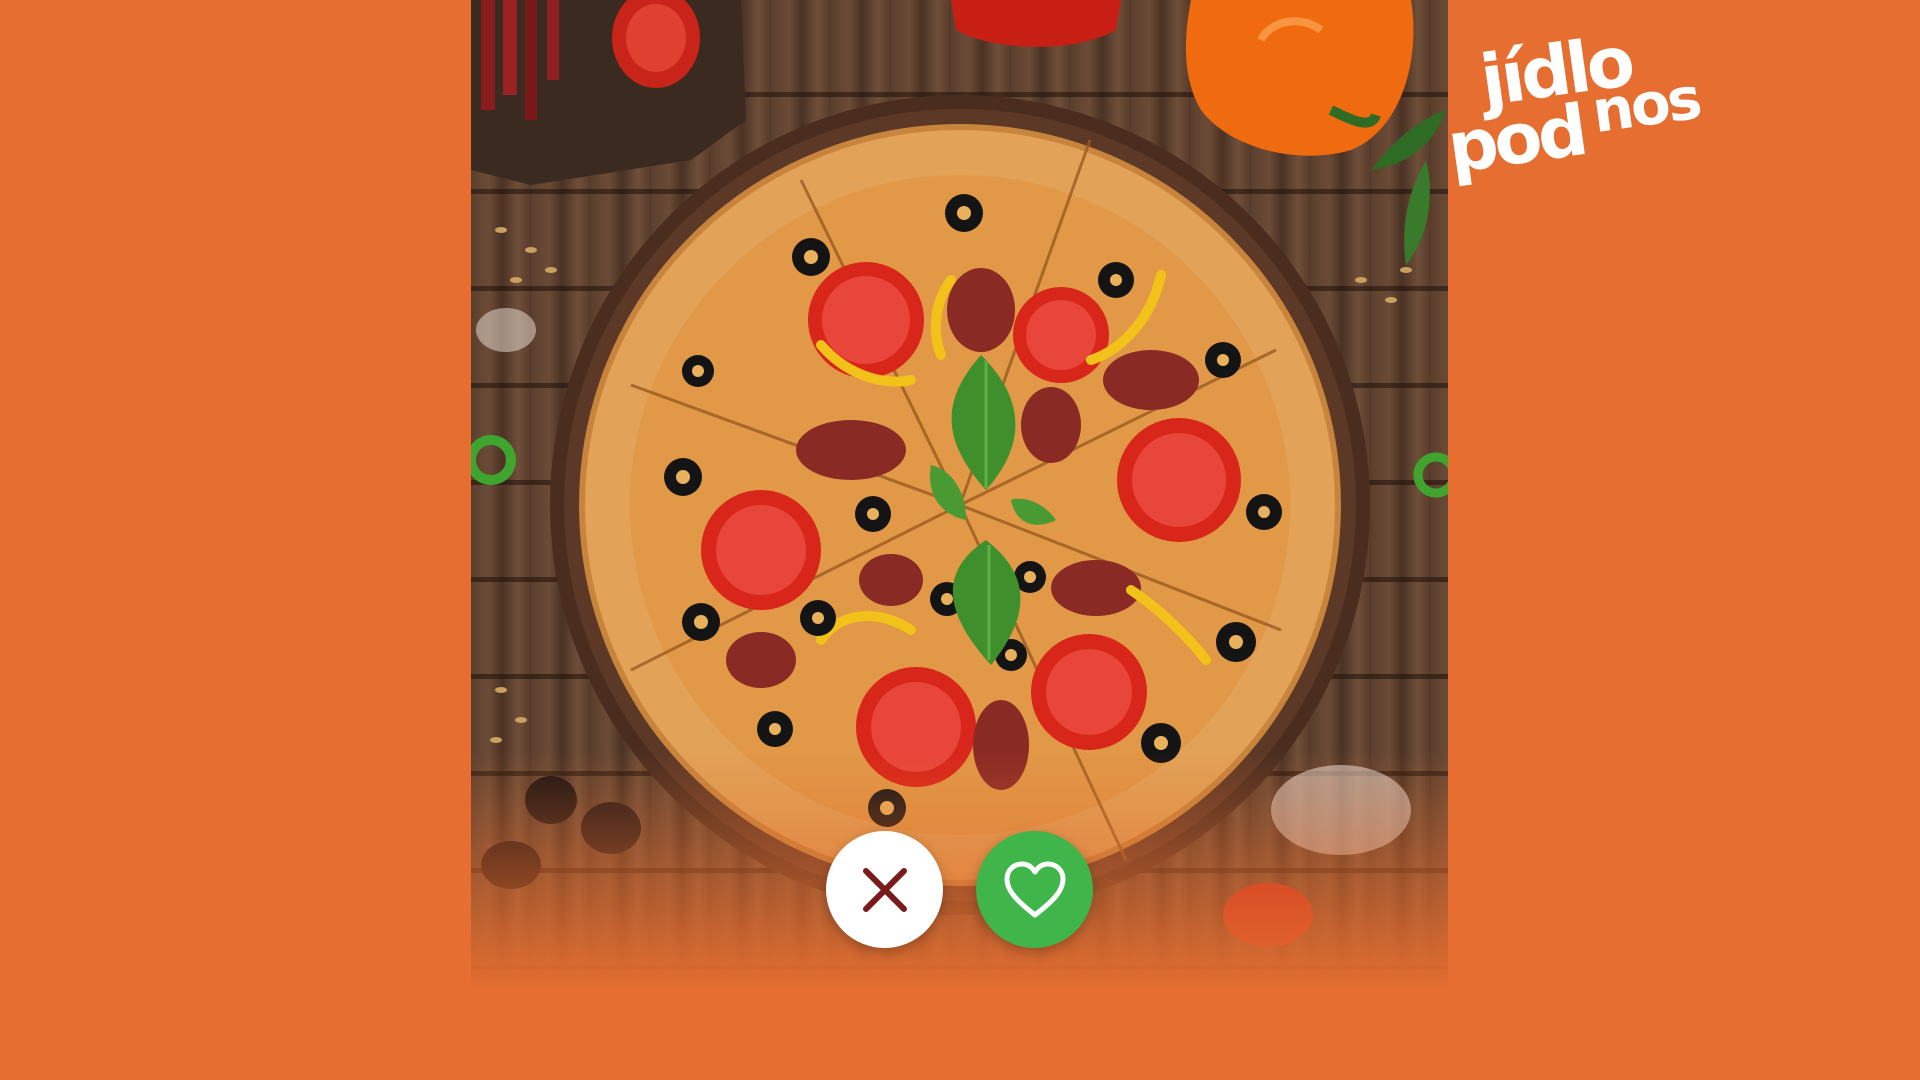 Image resolution: width=1920 pixels, height=1080 pixels. I want to click on reject-button, so click(884, 889).